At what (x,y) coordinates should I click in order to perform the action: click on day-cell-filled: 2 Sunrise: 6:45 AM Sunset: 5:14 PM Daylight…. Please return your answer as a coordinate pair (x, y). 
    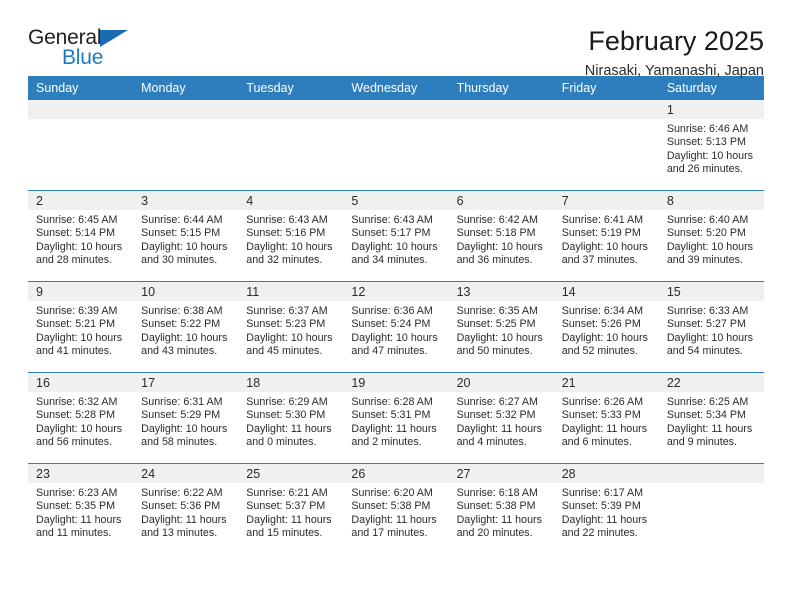
    Looking at the image, I should click on (81, 236).